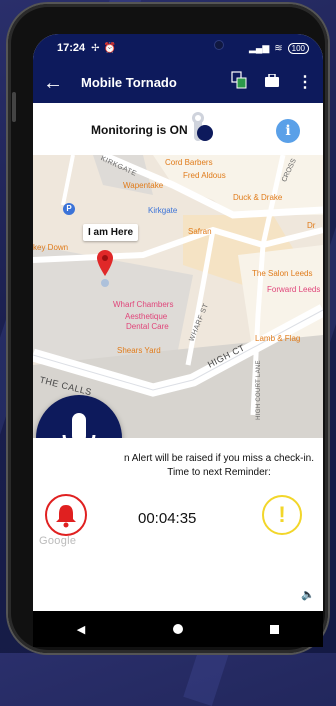  I want to click on reminder-countdown: 00:04:35, so click(167, 518).